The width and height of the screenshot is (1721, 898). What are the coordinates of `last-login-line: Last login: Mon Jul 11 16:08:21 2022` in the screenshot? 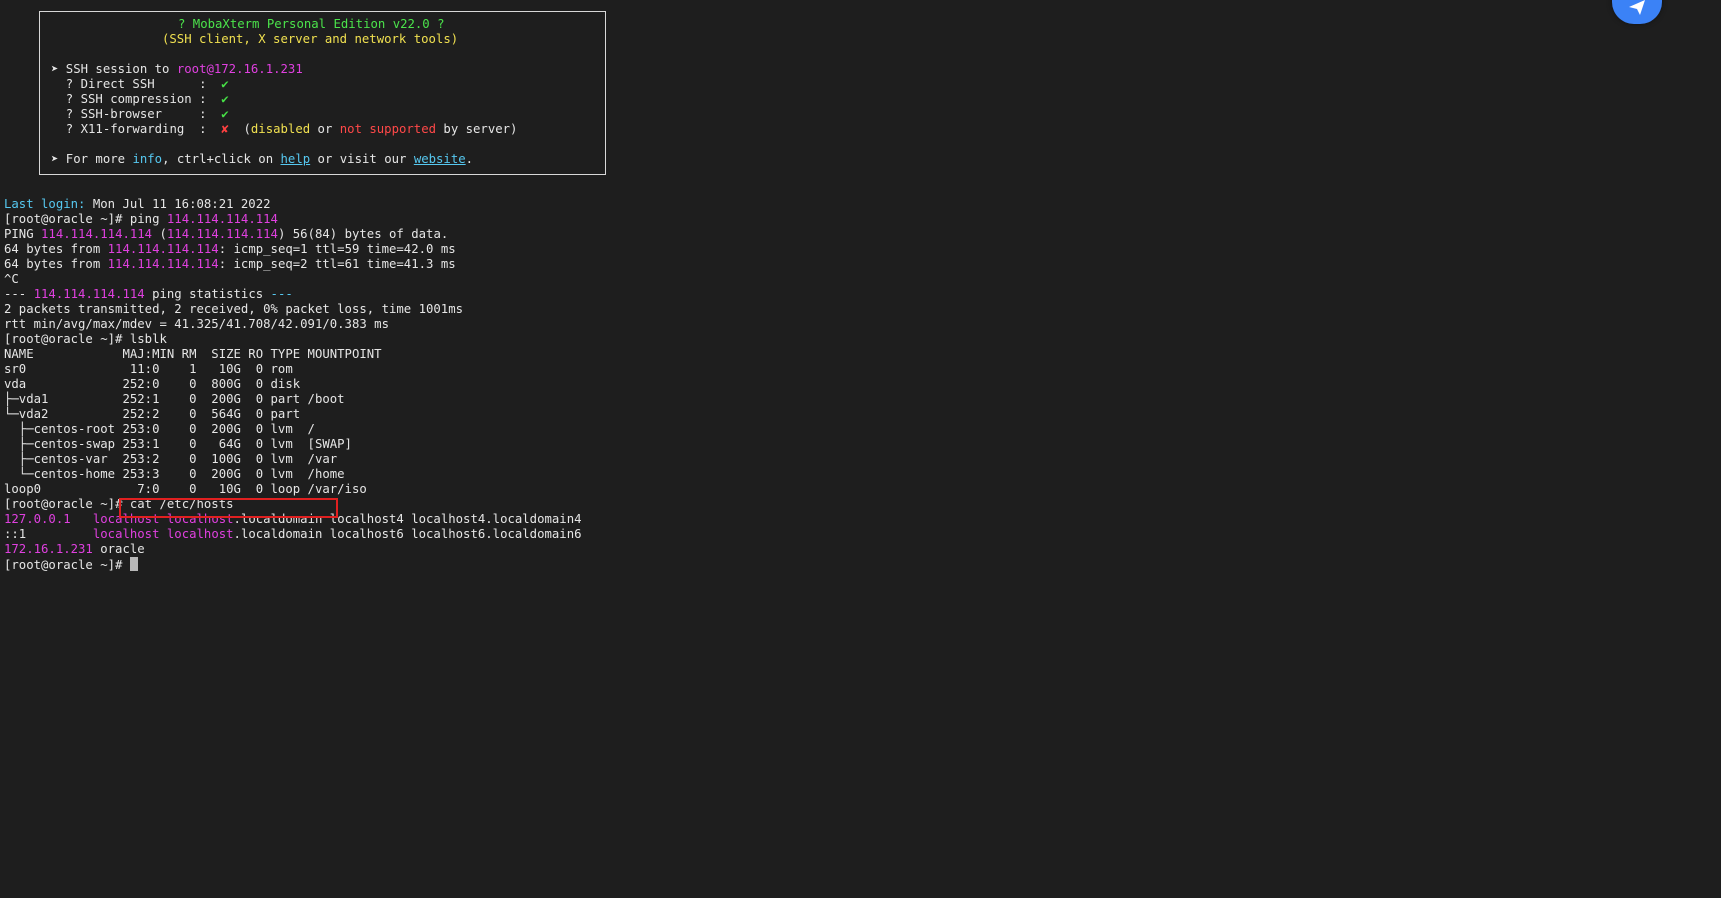 It's located at (137, 204).